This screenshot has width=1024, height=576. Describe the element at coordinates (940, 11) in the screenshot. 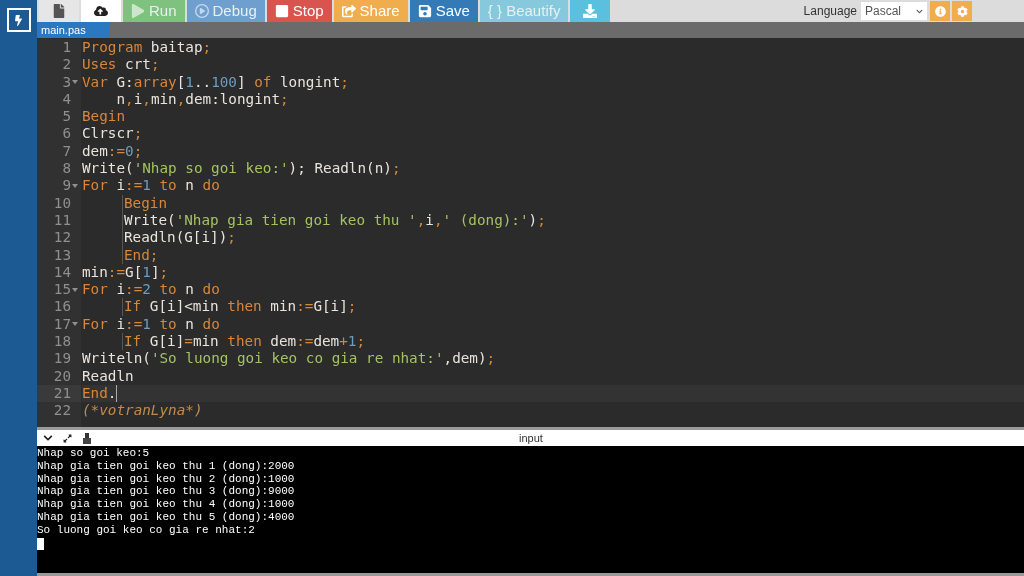

I see `info-icon` at that location.